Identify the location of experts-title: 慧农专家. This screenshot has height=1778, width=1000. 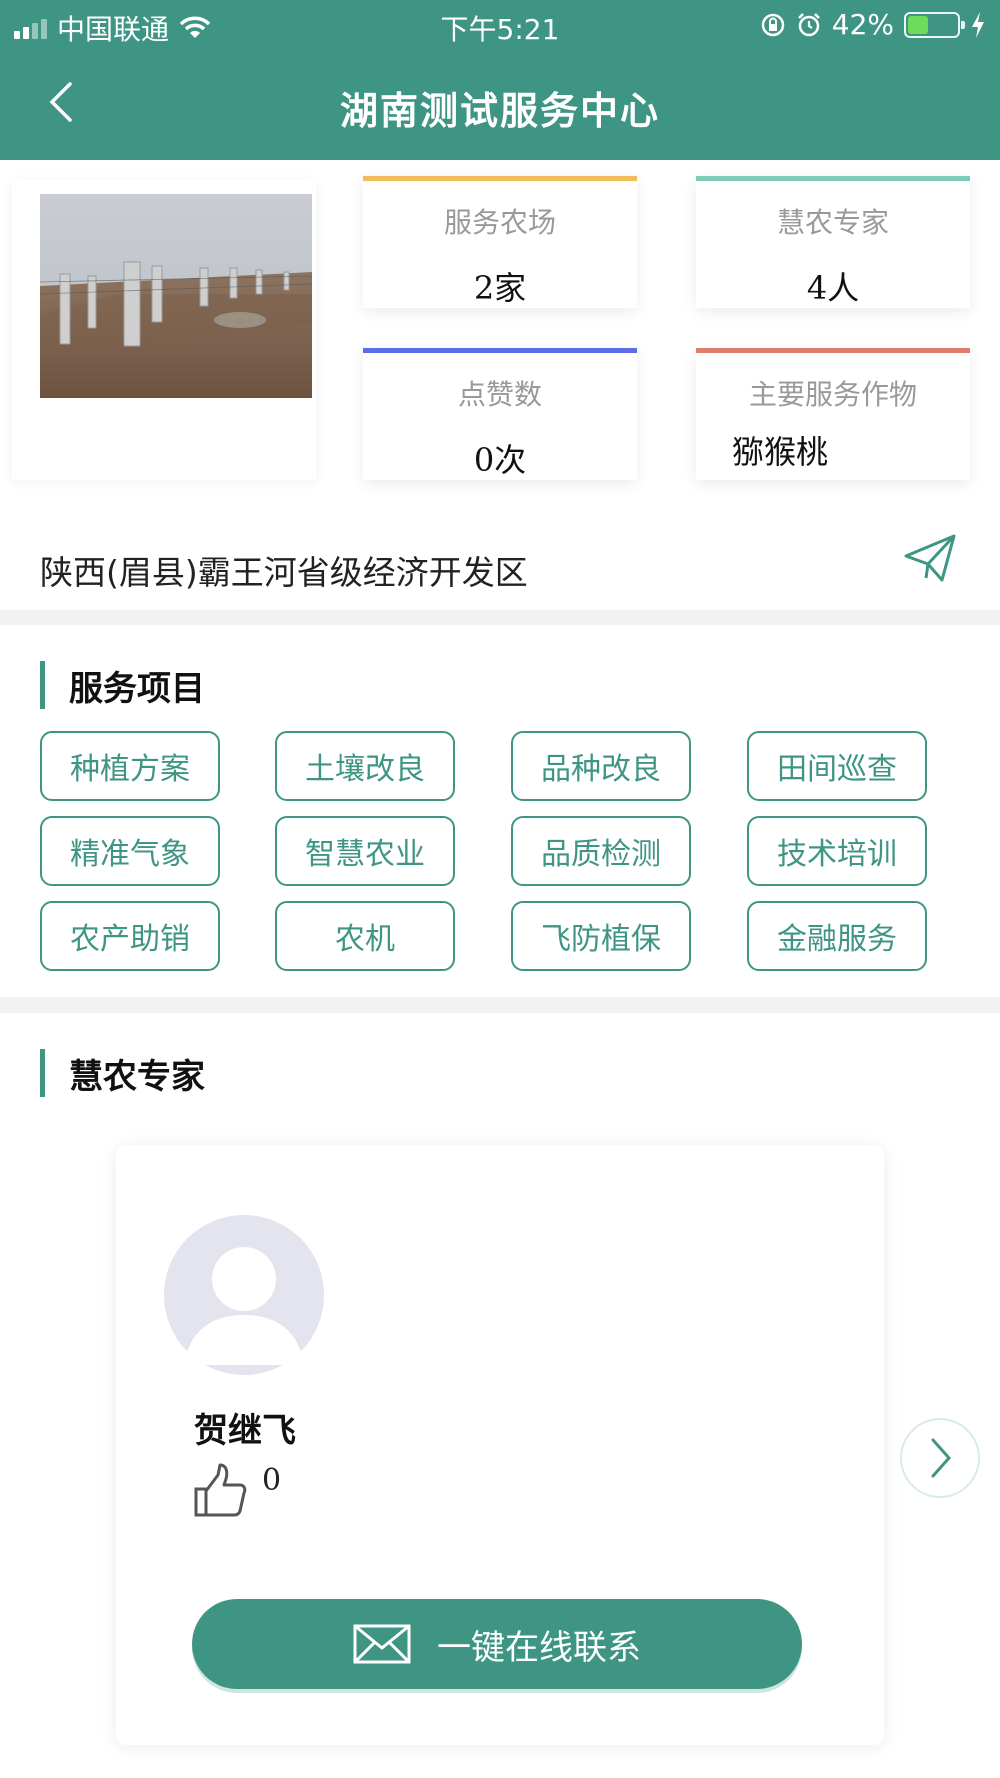
(137, 1076).